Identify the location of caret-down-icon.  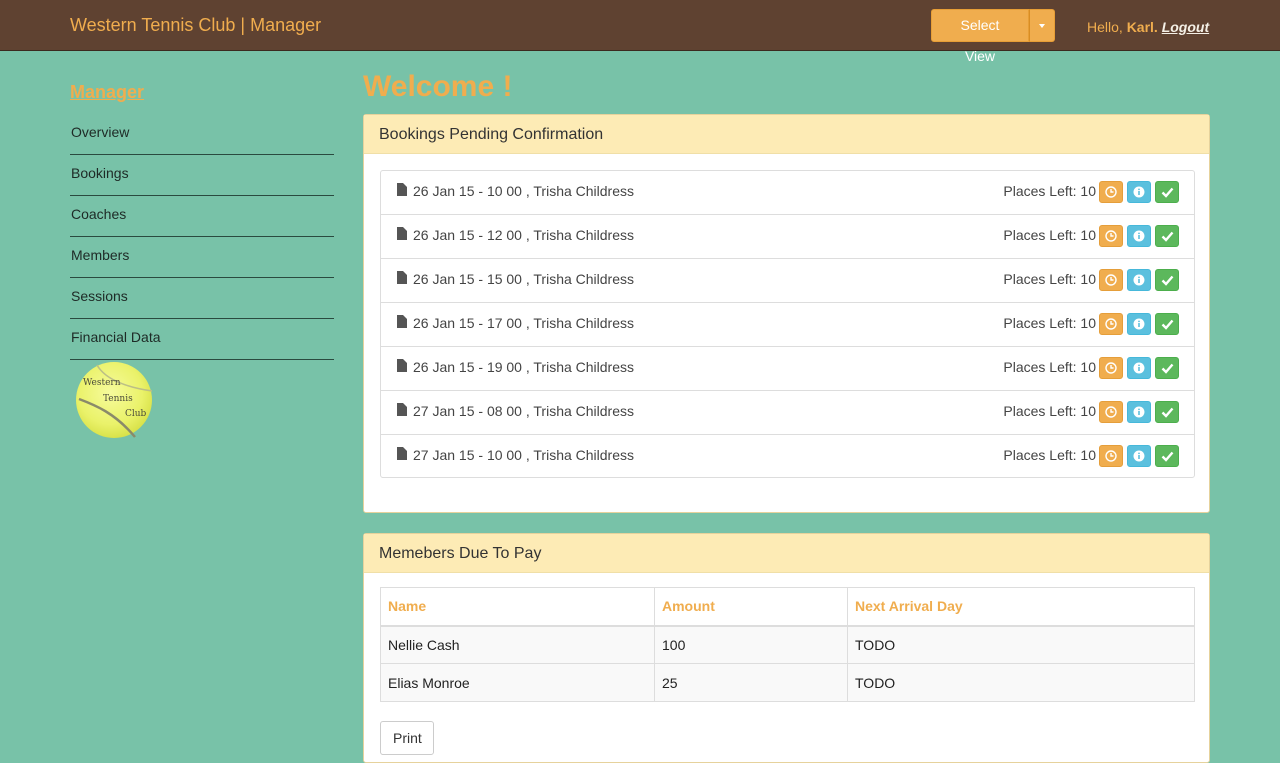
(1042, 26).